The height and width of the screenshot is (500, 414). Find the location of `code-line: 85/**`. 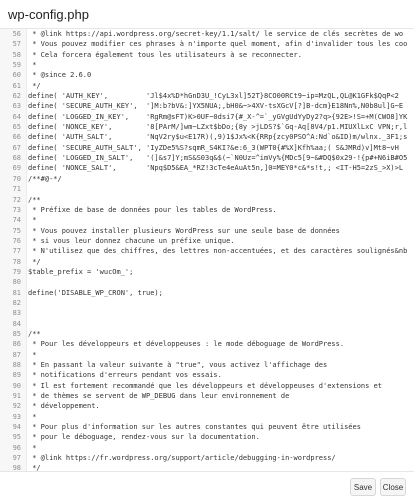

code-line: 85/** is located at coordinates (207, 334).